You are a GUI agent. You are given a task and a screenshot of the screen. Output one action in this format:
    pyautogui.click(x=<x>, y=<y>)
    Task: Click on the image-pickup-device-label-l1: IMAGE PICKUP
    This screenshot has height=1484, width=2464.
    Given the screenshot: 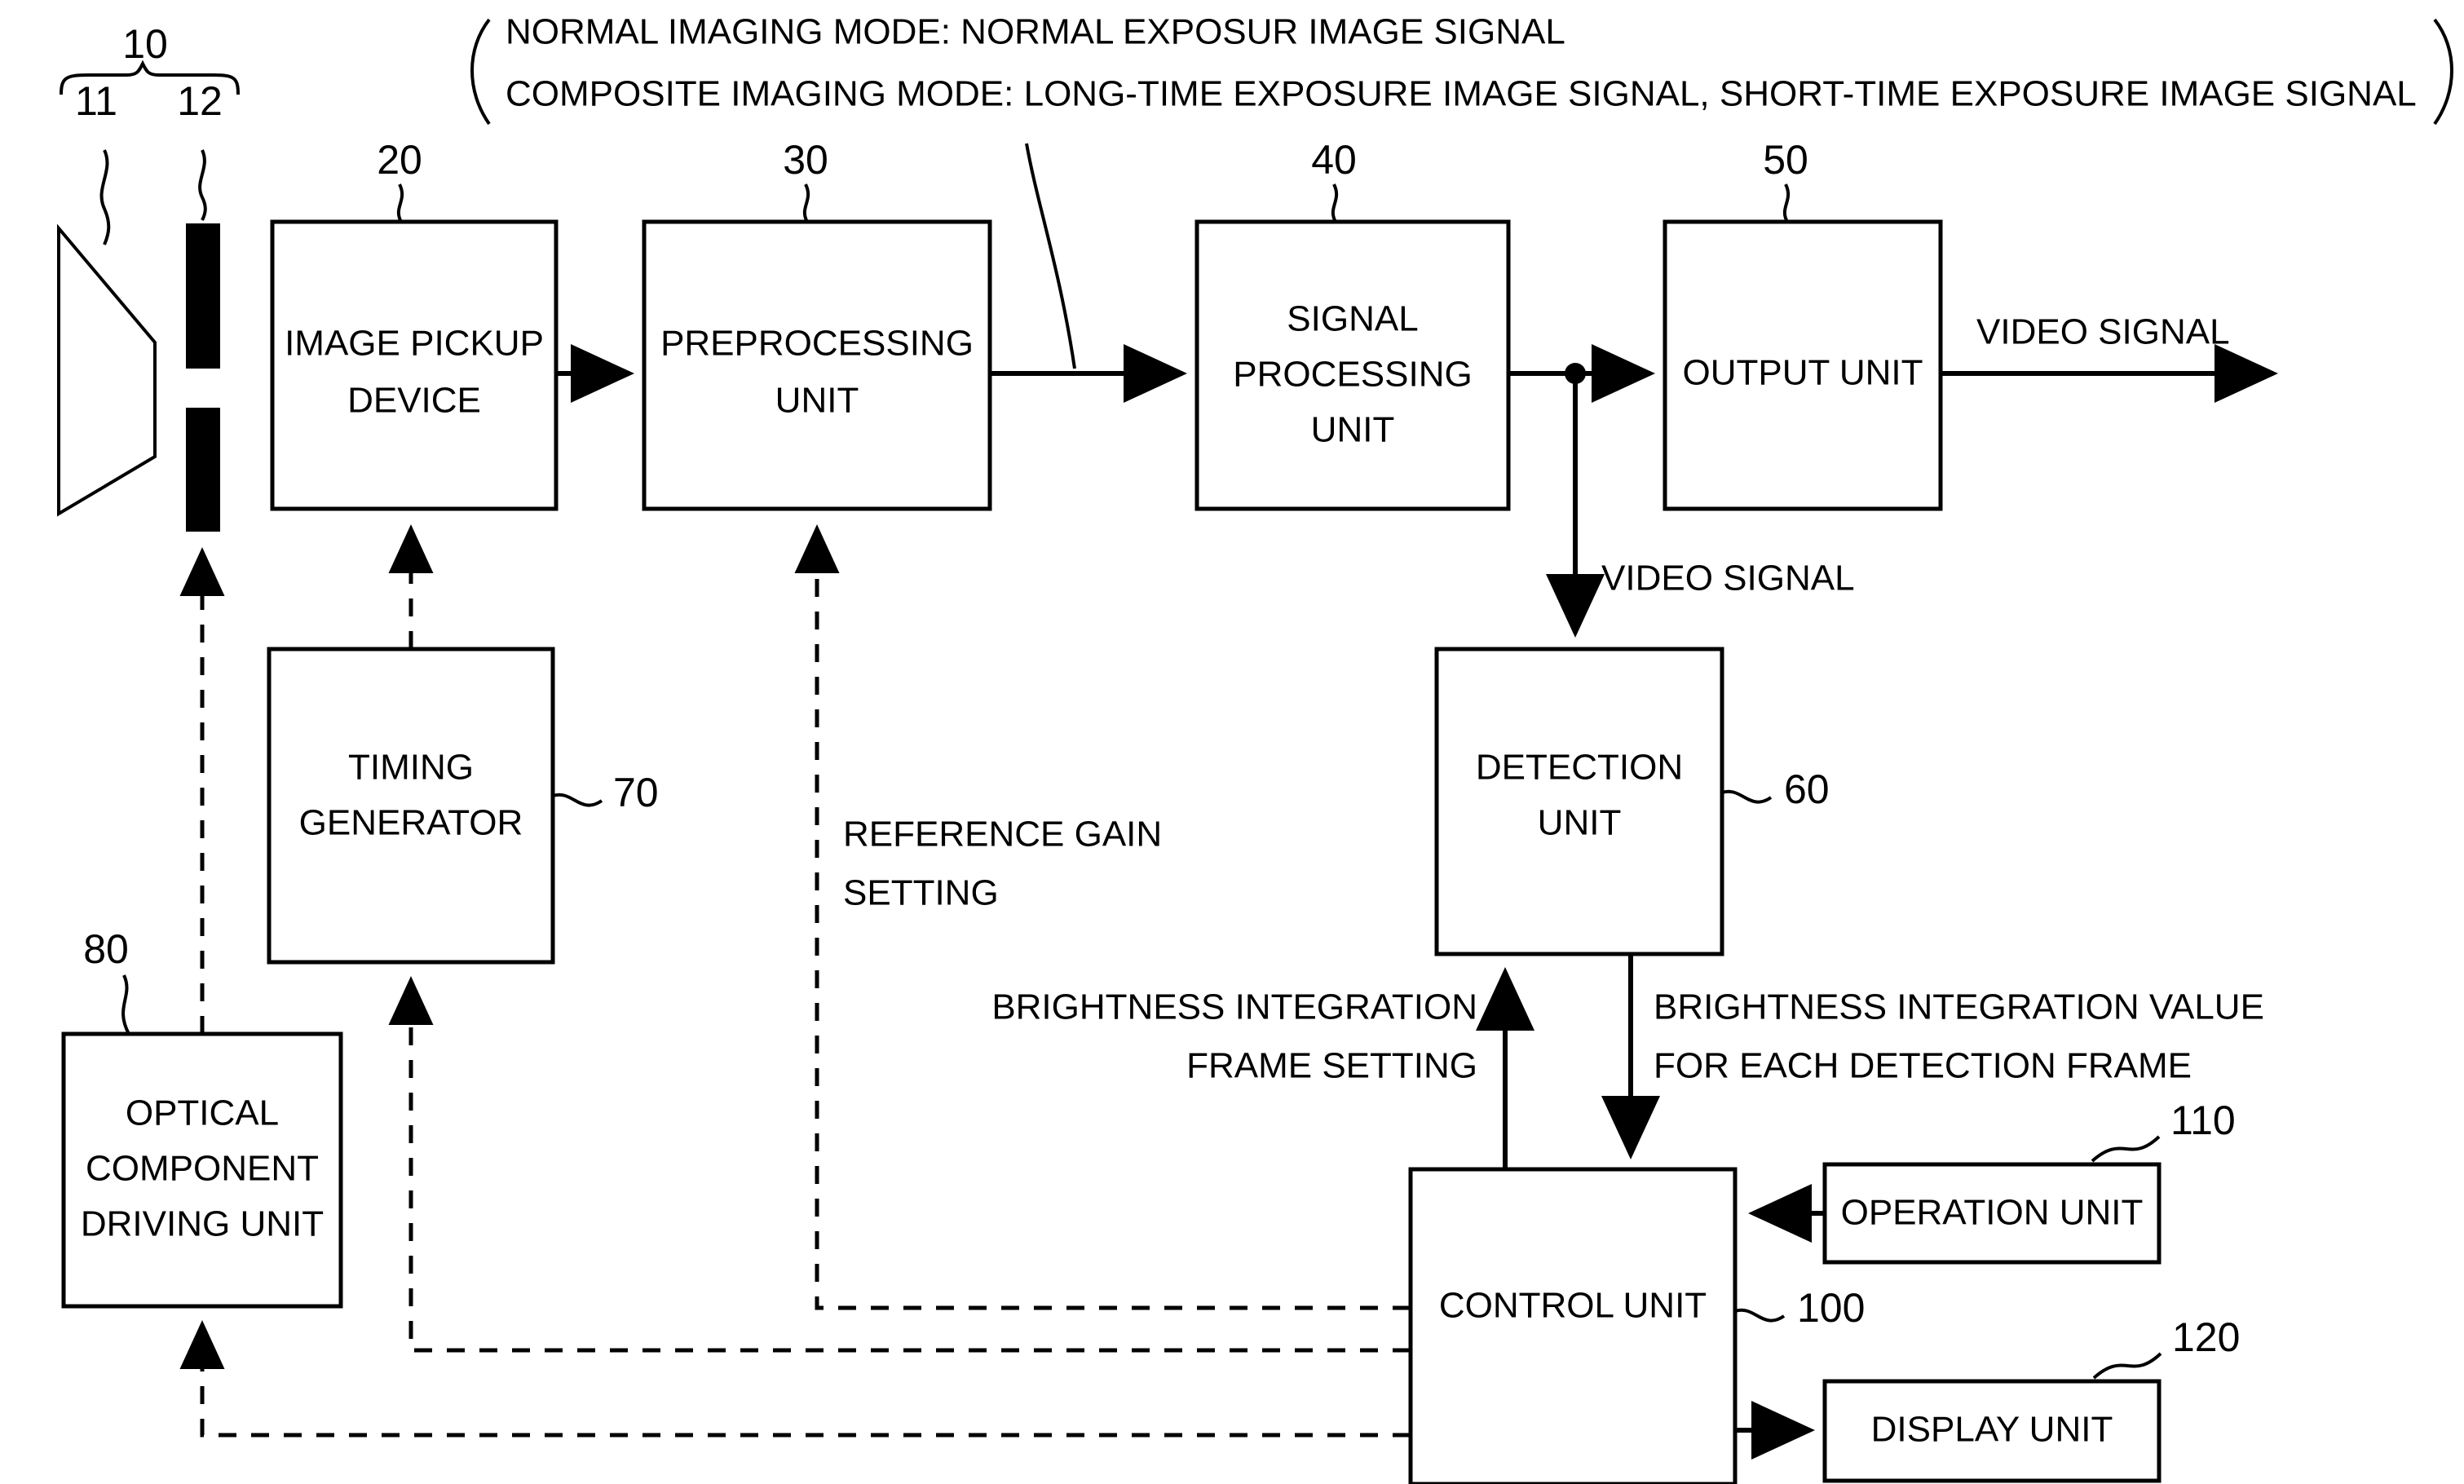 What is the action you would take?
    pyautogui.click(x=414, y=344)
    